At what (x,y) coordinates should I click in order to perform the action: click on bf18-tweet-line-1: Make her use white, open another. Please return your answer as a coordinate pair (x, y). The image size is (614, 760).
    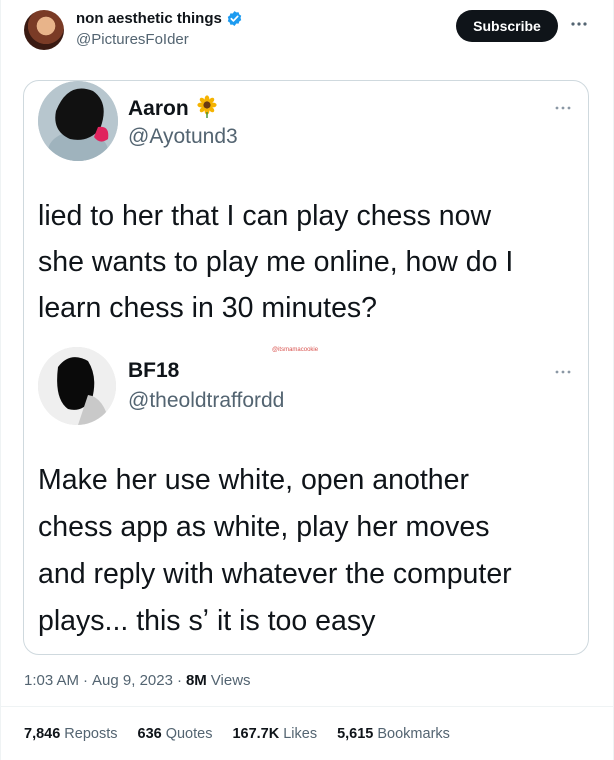
    Looking at the image, I should click on (253, 480).